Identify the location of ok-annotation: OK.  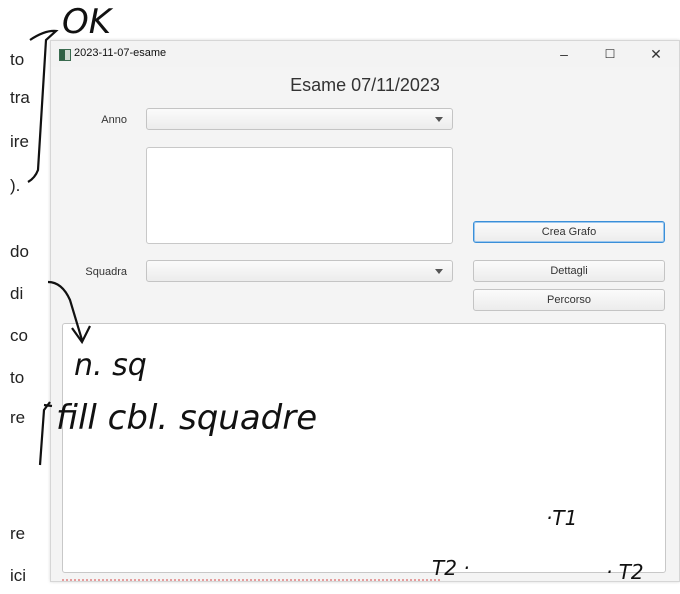
(87, 22).